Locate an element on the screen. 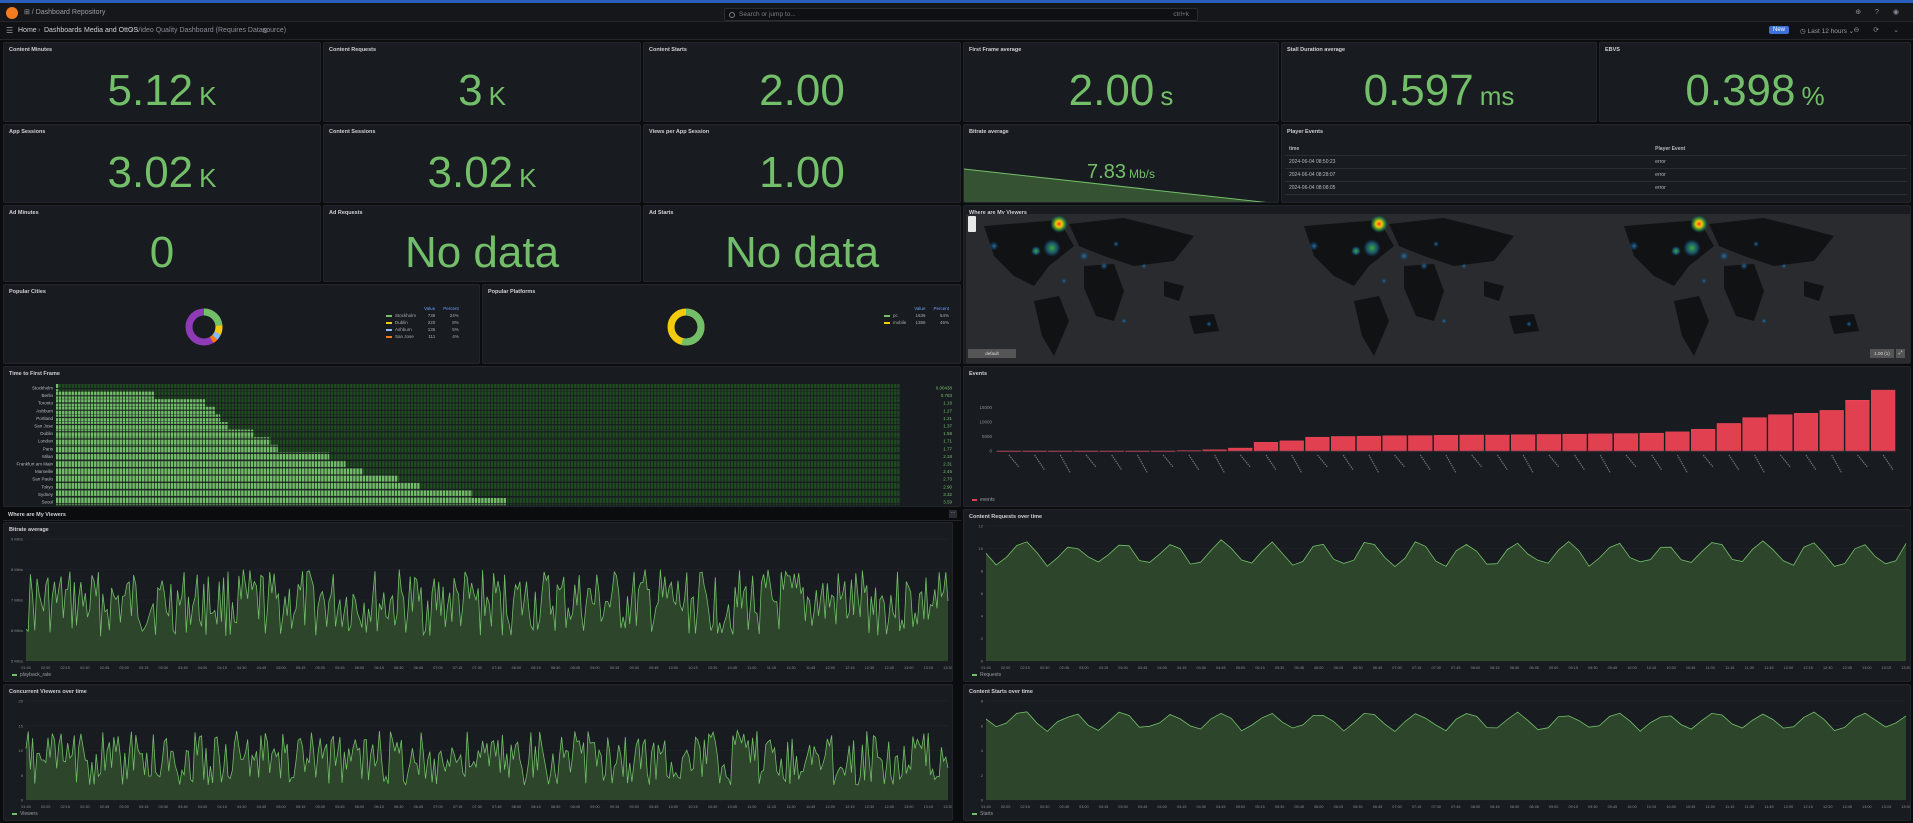  stat-panel-content-requests: Content Requests 3K is located at coordinates (482, 82).